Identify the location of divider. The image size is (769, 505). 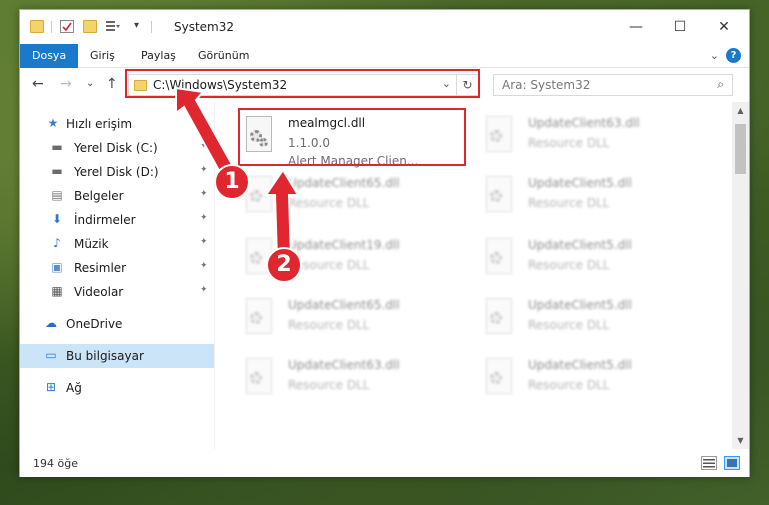
(51, 27).